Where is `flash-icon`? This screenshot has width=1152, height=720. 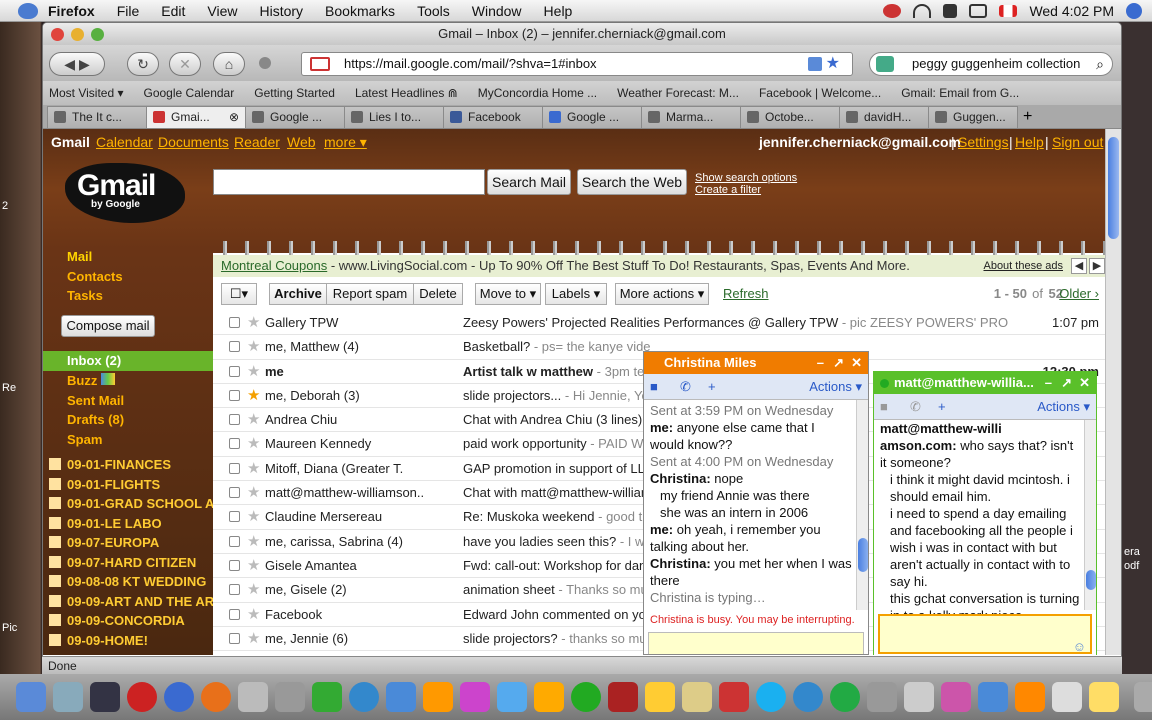 flash-icon is located at coordinates (142, 697).